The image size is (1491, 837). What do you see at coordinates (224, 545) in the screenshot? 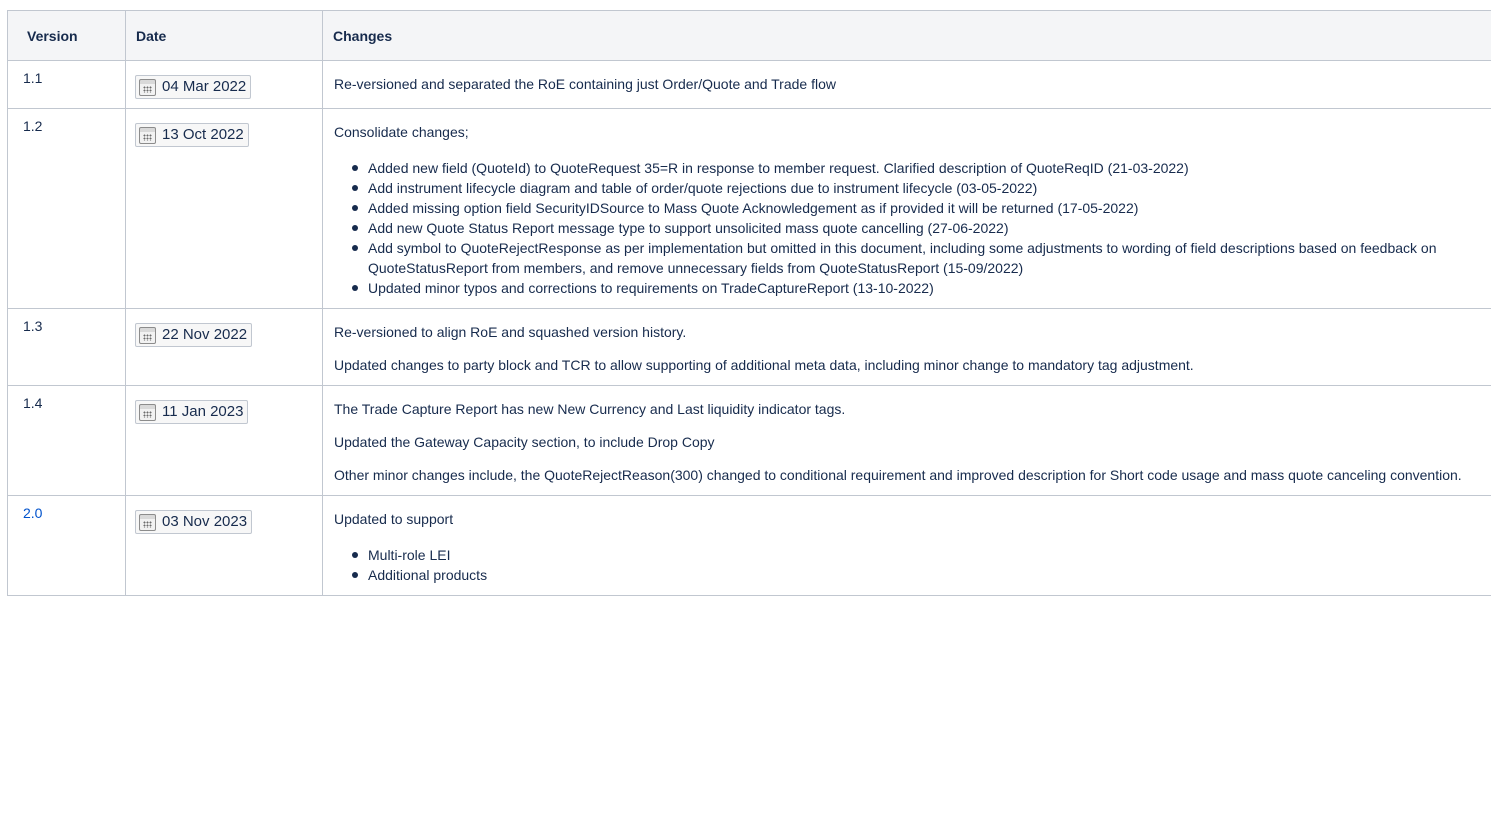
I see `date-cell: 03 Nov 2023` at bounding box center [224, 545].